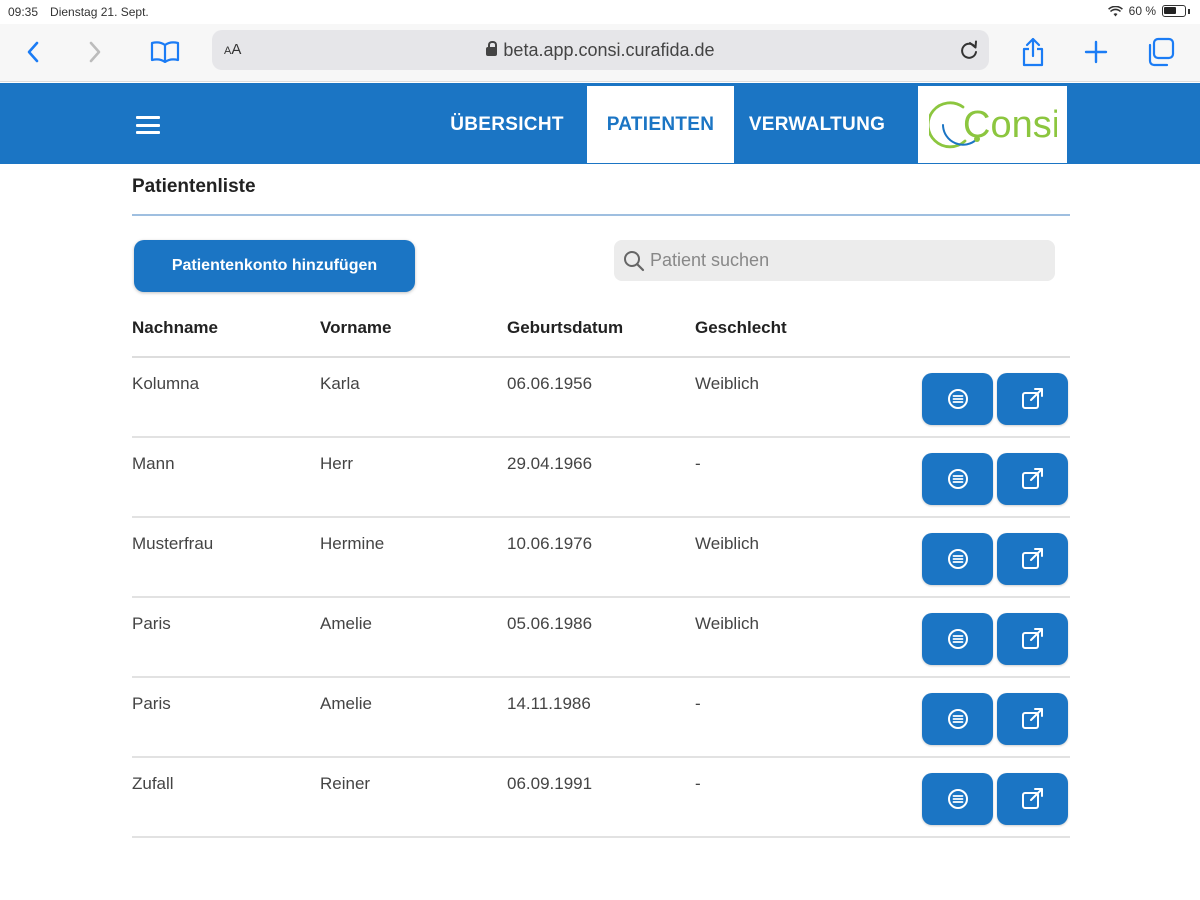  What do you see at coordinates (345, 783) in the screenshot?
I see `cell-vorname: Reiner` at bounding box center [345, 783].